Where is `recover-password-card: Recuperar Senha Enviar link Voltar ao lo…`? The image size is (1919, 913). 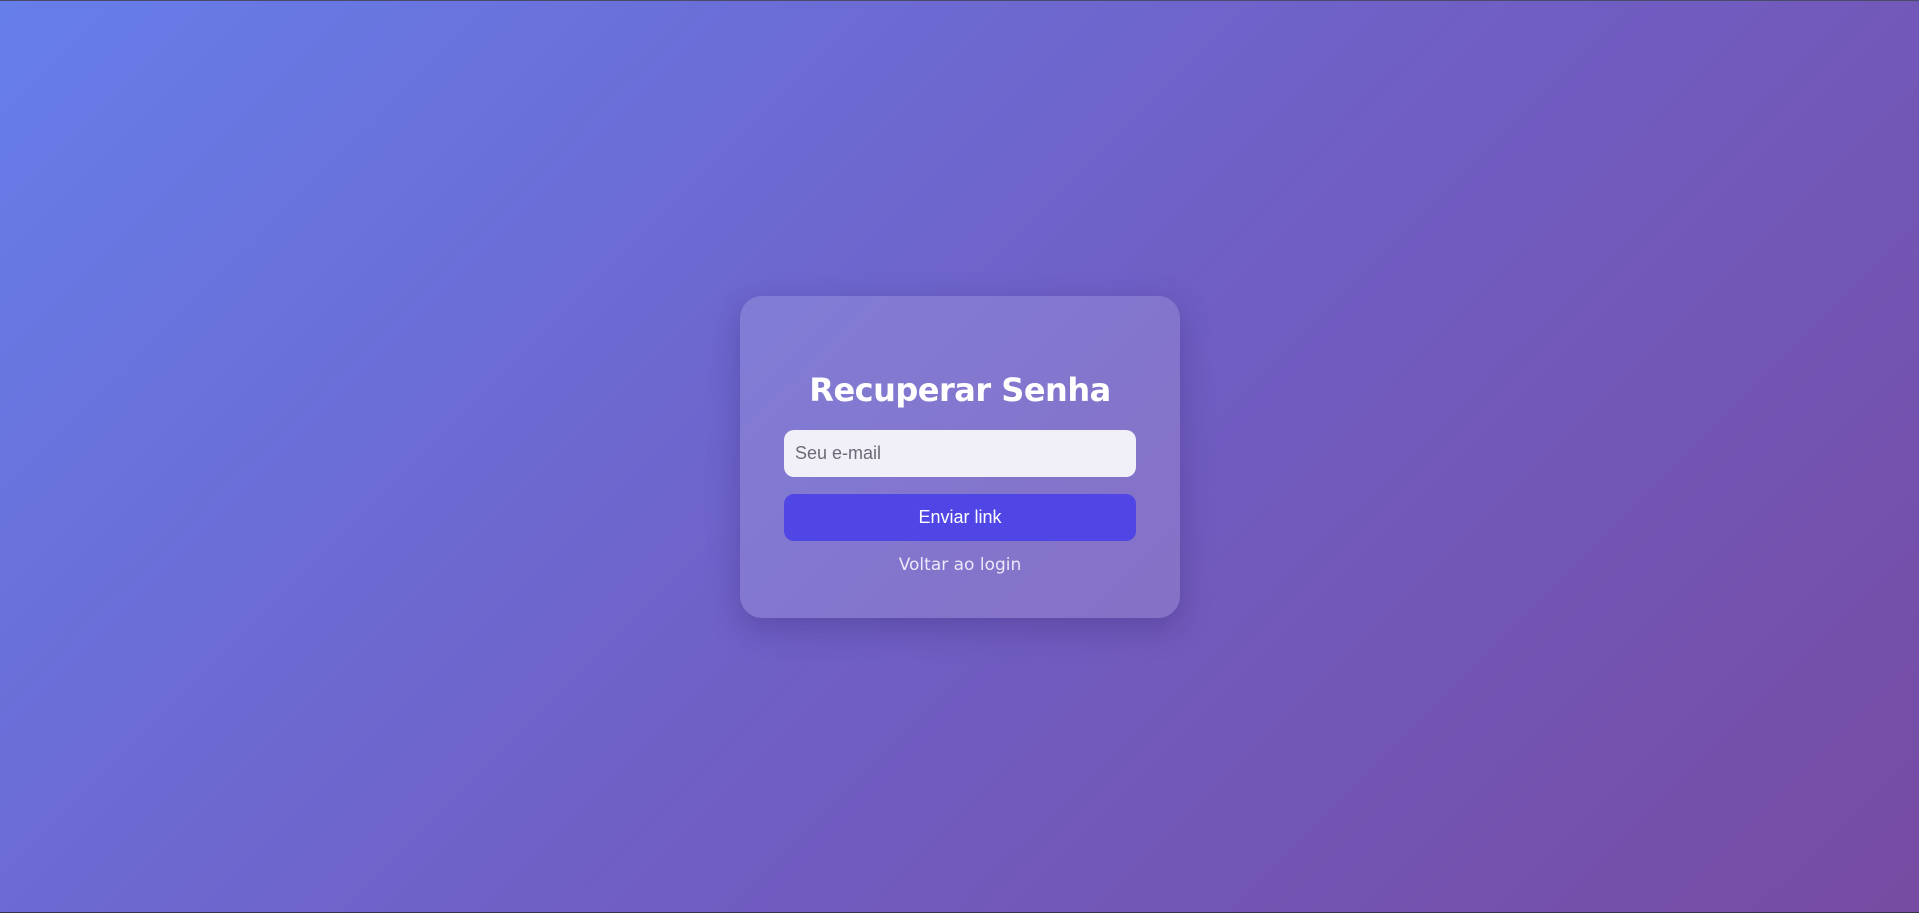 recover-password-card: Recuperar Senha Enviar link Voltar ao lo… is located at coordinates (960, 457).